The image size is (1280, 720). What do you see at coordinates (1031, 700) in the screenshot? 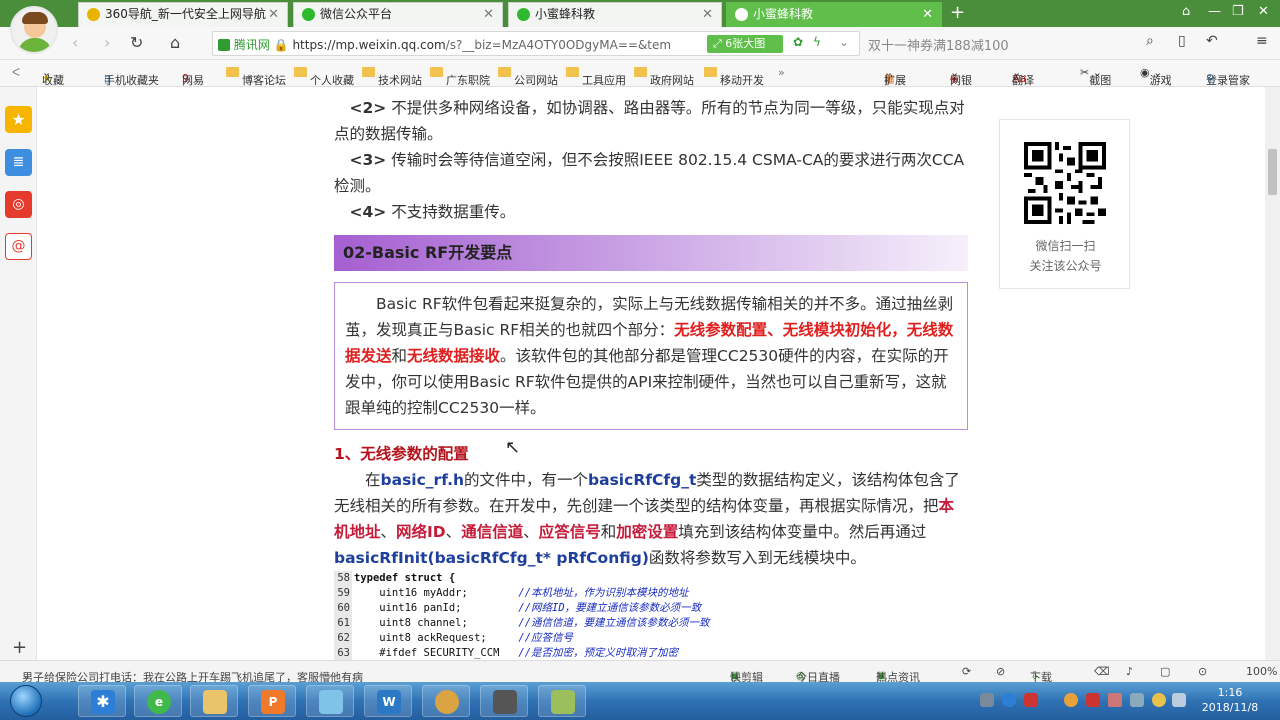
I see `tray-app-icon` at bounding box center [1031, 700].